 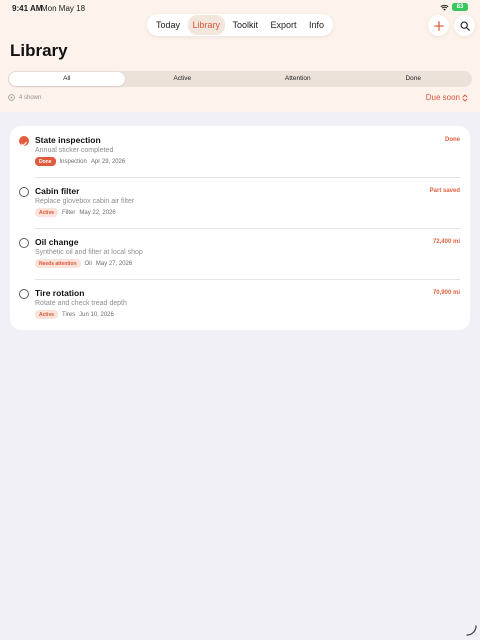 I want to click on item-date: May 22, 2026, so click(x=97, y=212).